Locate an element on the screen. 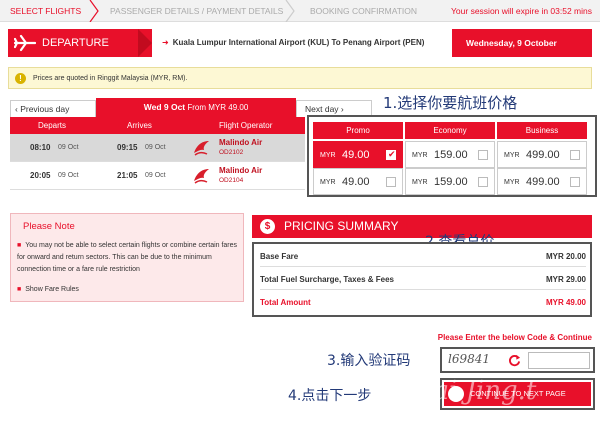 The image size is (600, 425). pricing-value: MYR 49.00 is located at coordinates (565, 302).